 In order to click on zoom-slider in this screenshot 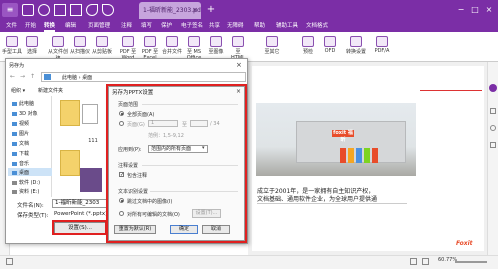, I will do `click(471, 262)`.